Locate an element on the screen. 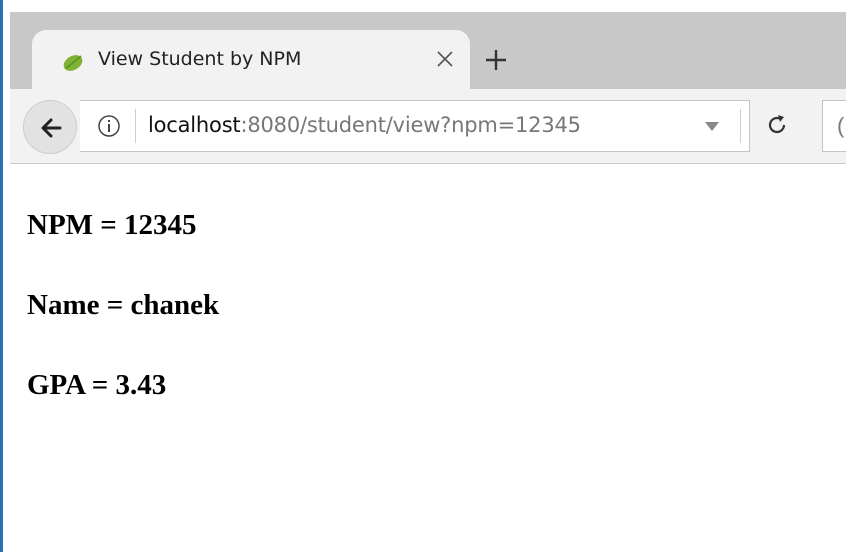  npm-heading: NPM = 12345 is located at coordinates (112, 225).